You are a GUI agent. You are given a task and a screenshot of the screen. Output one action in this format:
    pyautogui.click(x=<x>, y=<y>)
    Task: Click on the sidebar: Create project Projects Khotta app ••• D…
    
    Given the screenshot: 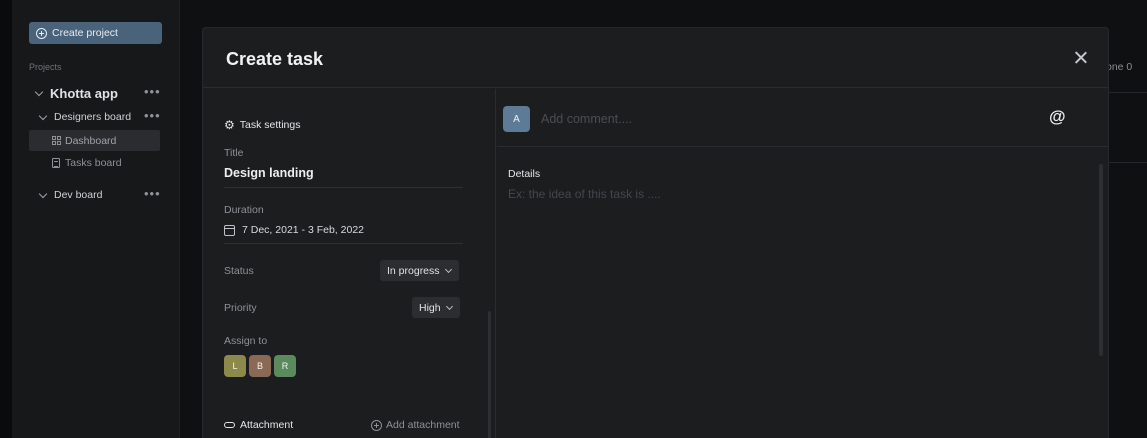 What is the action you would take?
    pyautogui.click(x=96, y=219)
    